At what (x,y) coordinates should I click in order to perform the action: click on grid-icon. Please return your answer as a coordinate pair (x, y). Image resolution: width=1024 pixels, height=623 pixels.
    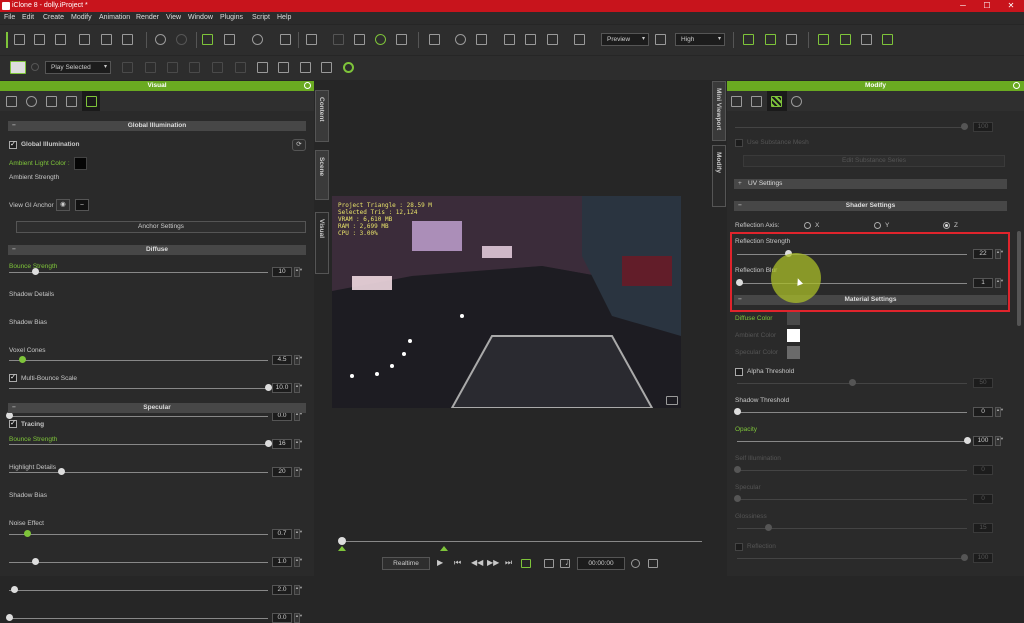
    Looking at the image, I should click on (552, 39).